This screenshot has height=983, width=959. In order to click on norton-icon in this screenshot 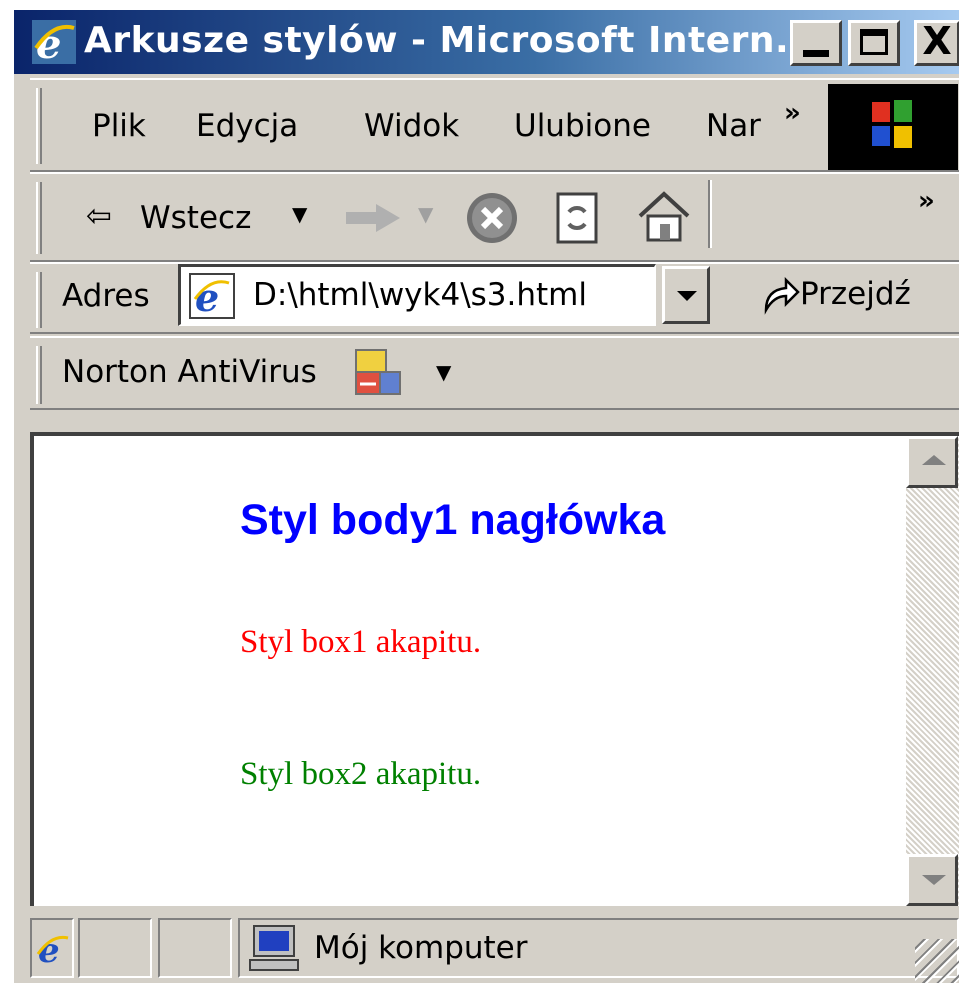, I will do `click(379, 373)`.